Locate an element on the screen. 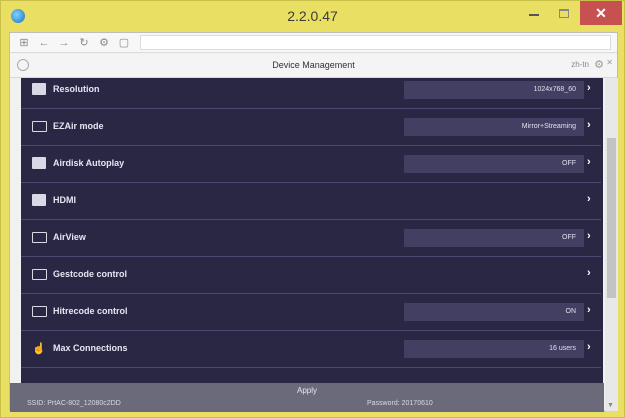 This screenshot has width=625, height=418. setting-label: Resolution is located at coordinates (76, 89).